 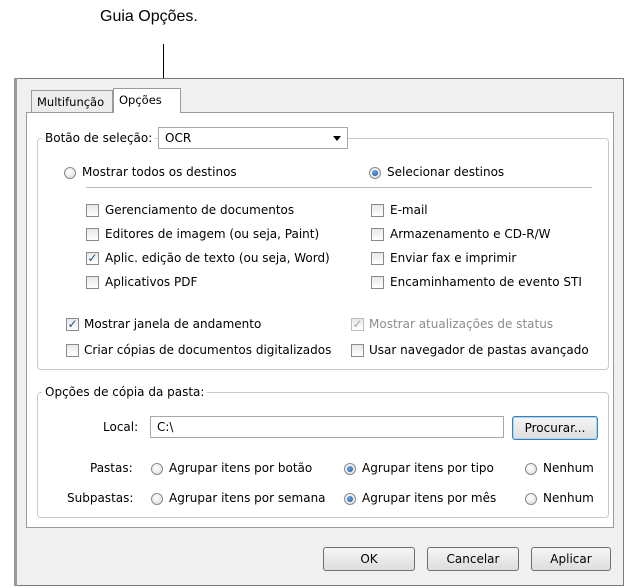 What do you see at coordinates (159, 172) in the screenshot?
I see `show-all-destinations-label: Mostrar todos os destinos` at bounding box center [159, 172].